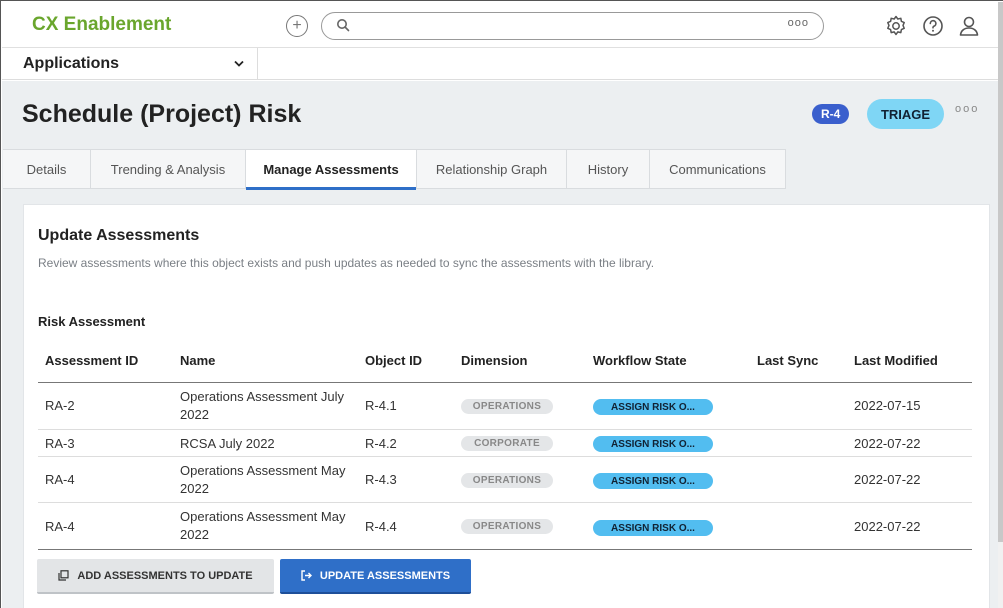  I want to click on help-icon, so click(933, 26).